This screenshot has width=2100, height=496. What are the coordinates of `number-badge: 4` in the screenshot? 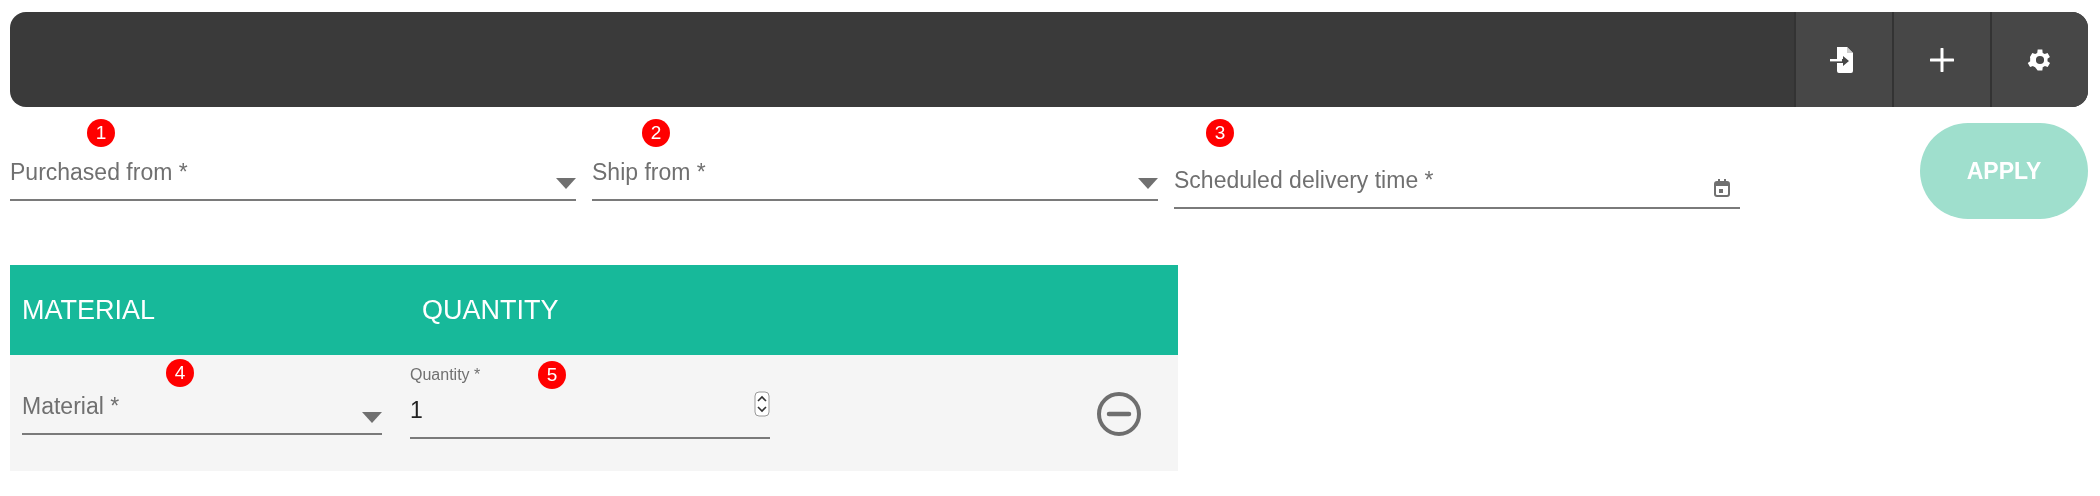 It's located at (180, 373).